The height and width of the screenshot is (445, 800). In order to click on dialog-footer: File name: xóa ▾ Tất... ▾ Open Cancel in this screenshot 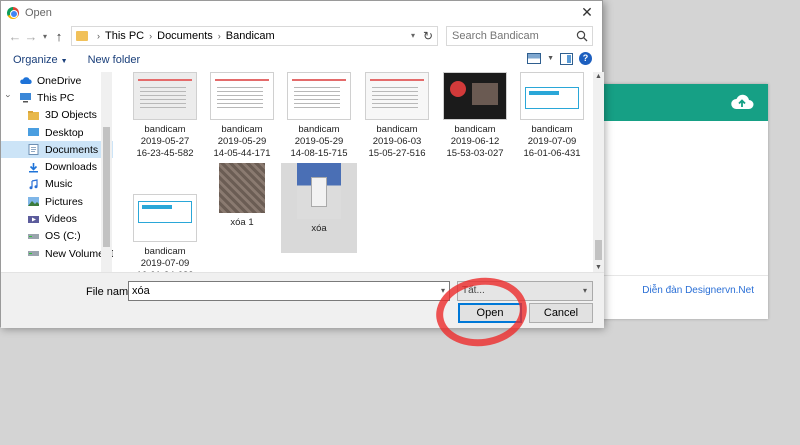, I will do `click(302, 300)`.